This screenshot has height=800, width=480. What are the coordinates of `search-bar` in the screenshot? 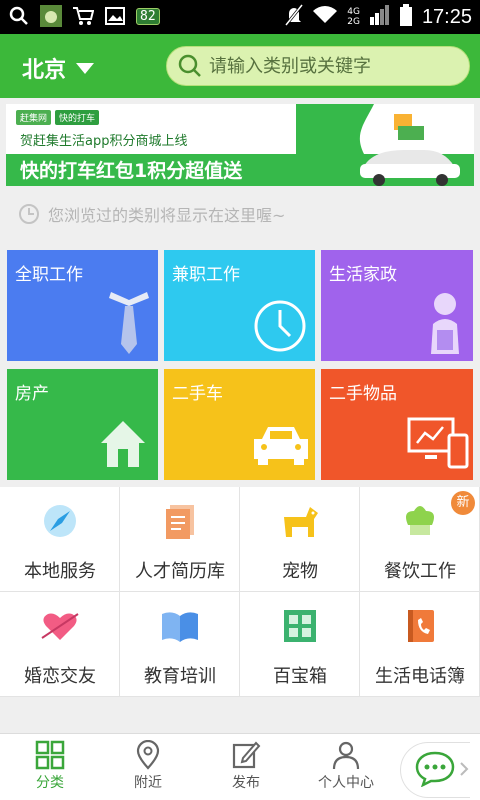 It's located at (318, 66).